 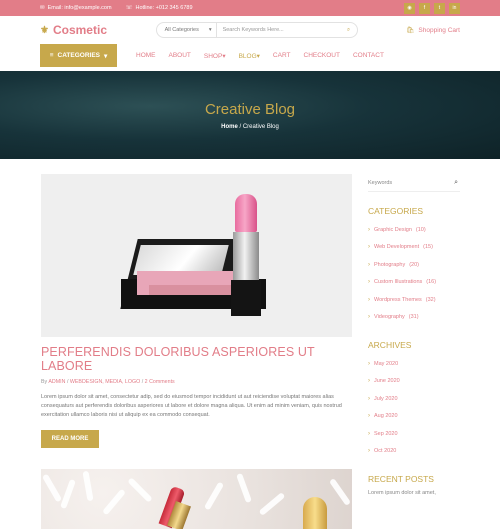 I want to click on email-info: ✉ Email: info@example.com, so click(x=76, y=8).